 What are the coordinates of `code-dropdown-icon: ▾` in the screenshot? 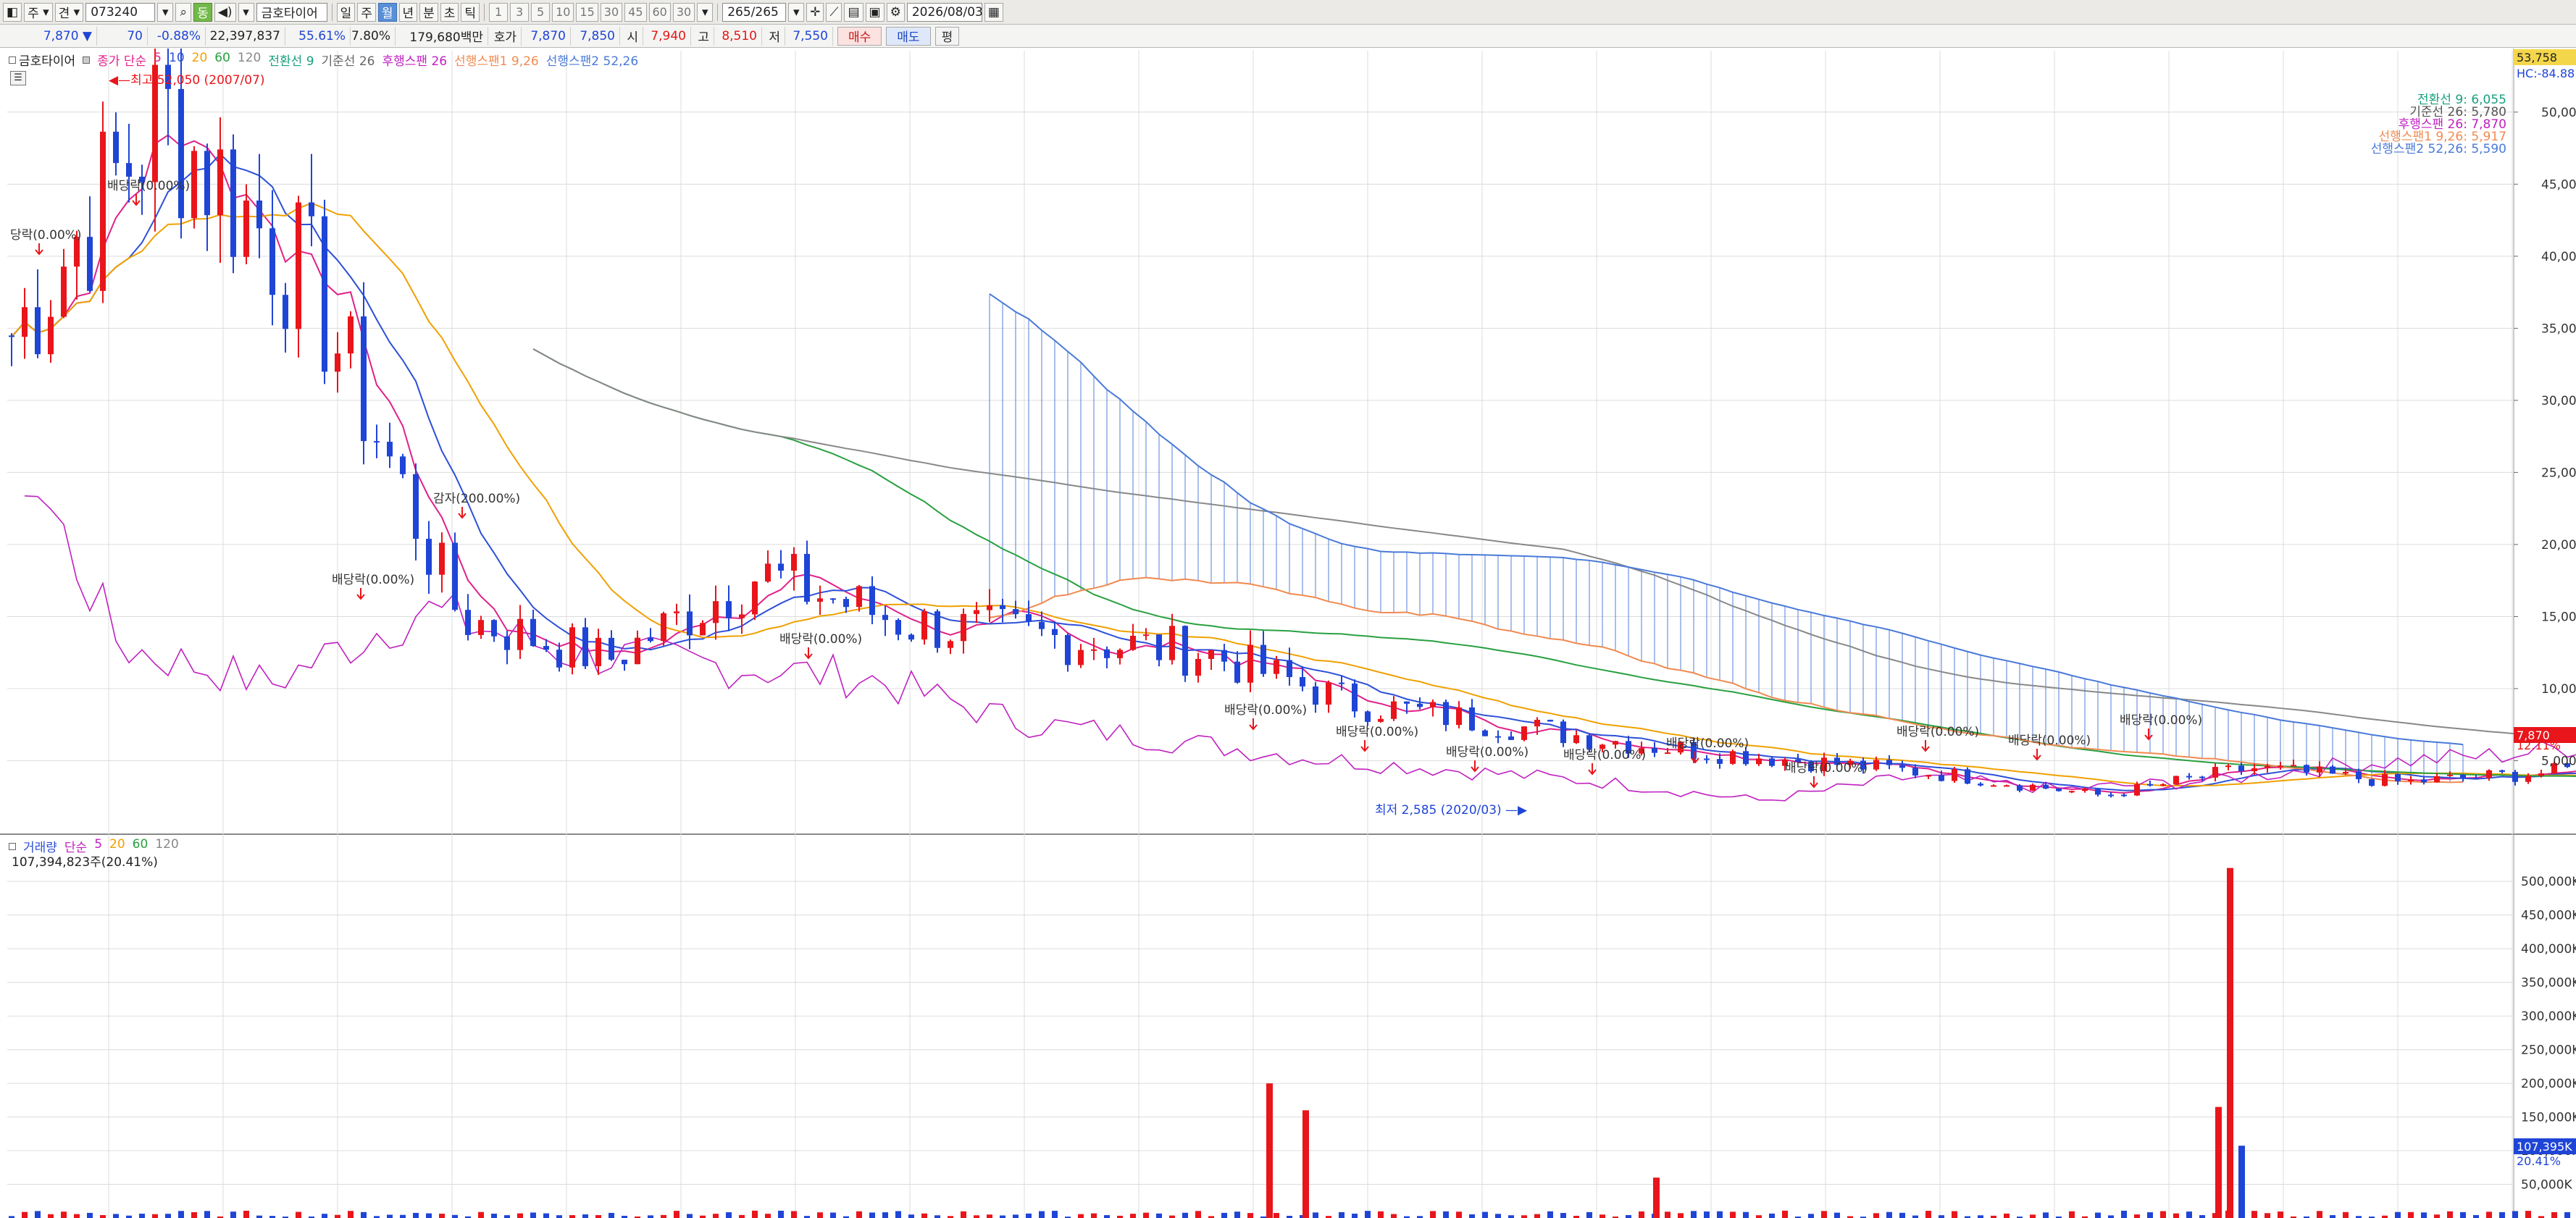 It's located at (165, 12).